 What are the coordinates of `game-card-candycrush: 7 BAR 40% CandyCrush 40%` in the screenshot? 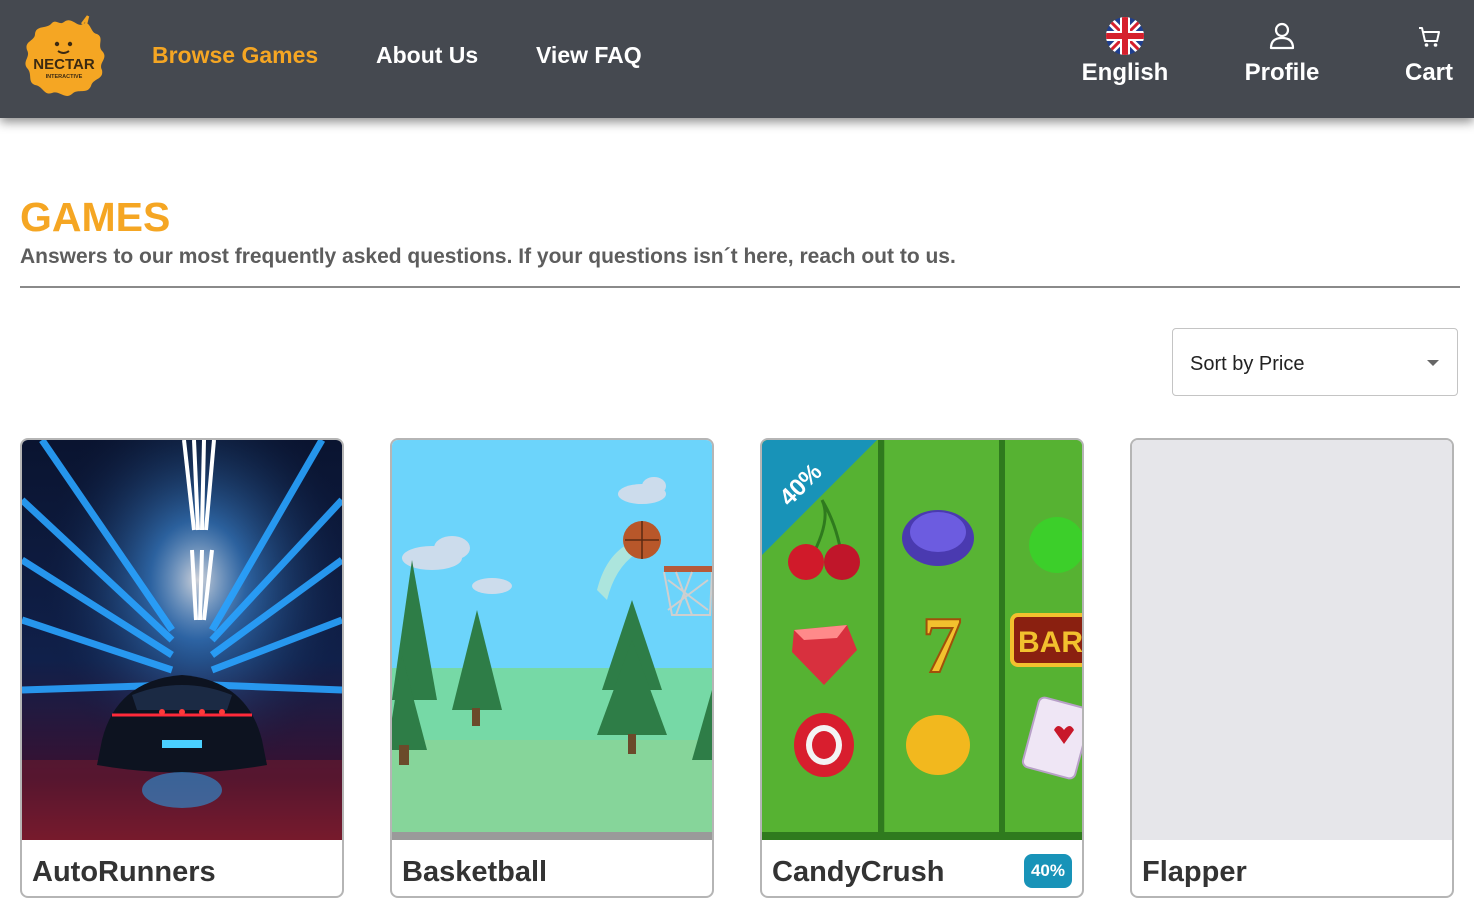 It's located at (922, 668).